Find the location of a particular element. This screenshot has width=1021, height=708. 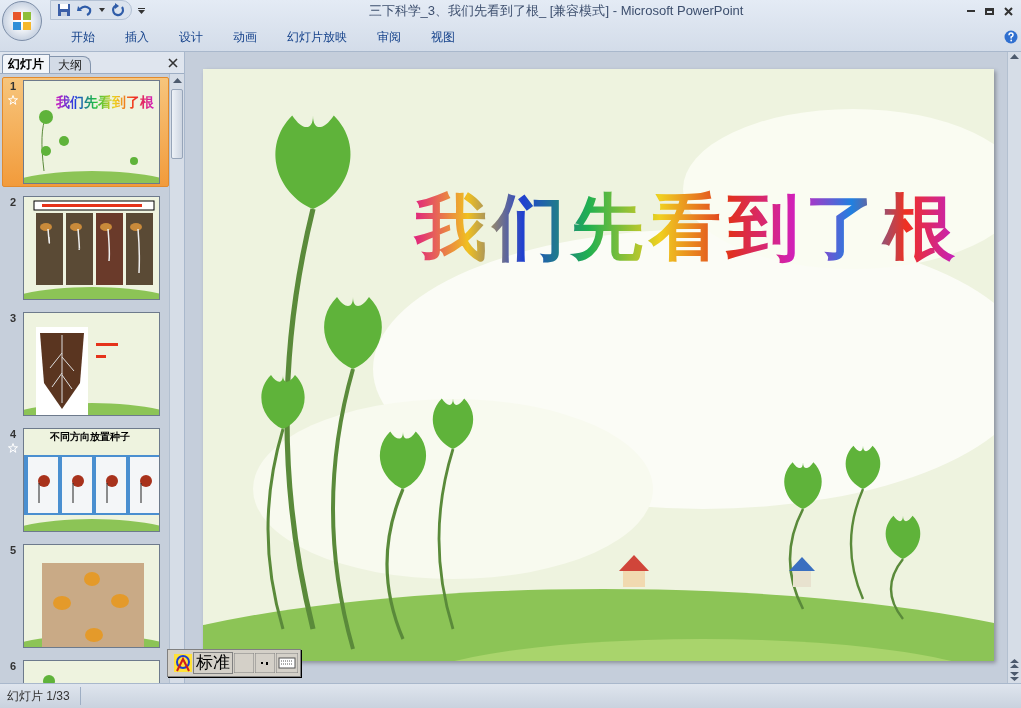

slide-thumbnail-item: 1 我们先看到了根 is located at coordinates (85, 132).